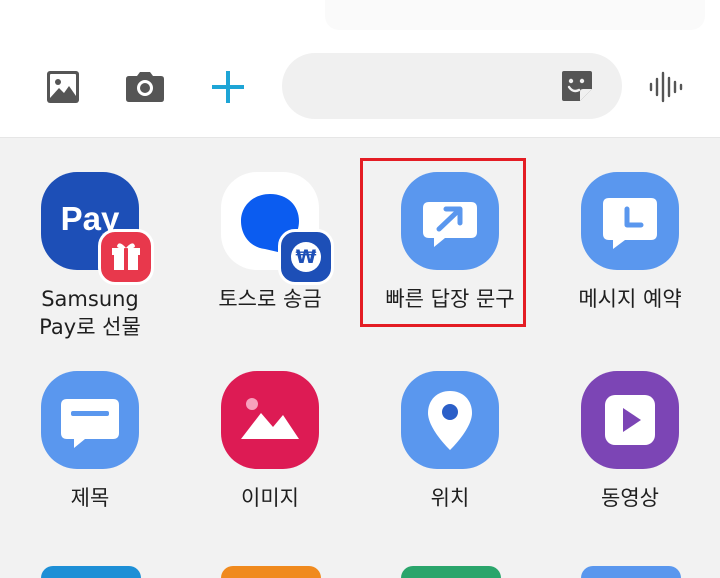  What do you see at coordinates (228, 87) in the screenshot?
I see `plus-icon` at bounding box center [228, 87].